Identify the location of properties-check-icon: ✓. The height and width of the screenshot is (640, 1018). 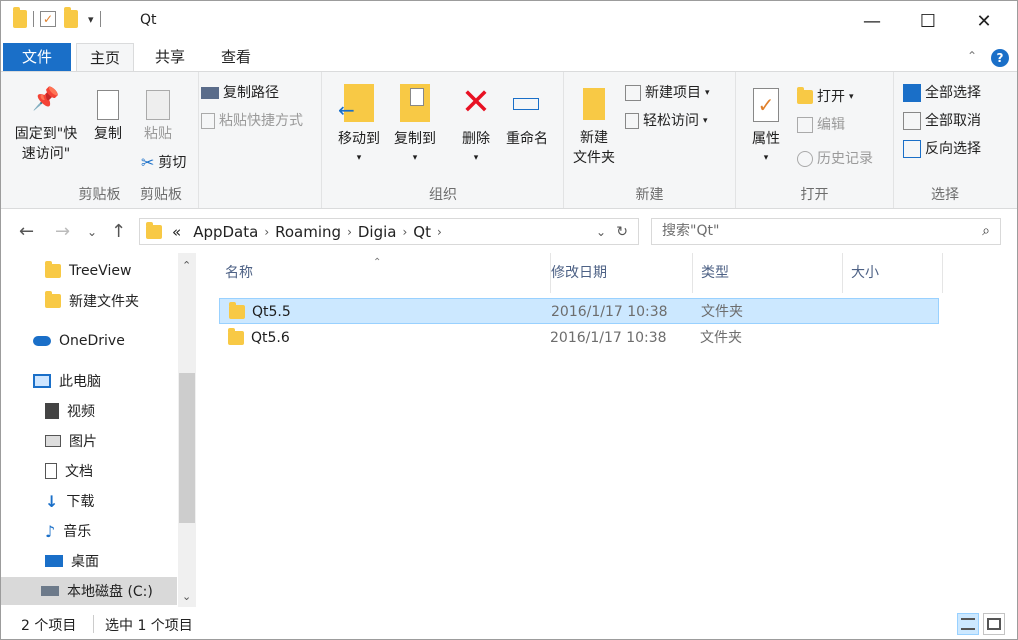
(48, 19).